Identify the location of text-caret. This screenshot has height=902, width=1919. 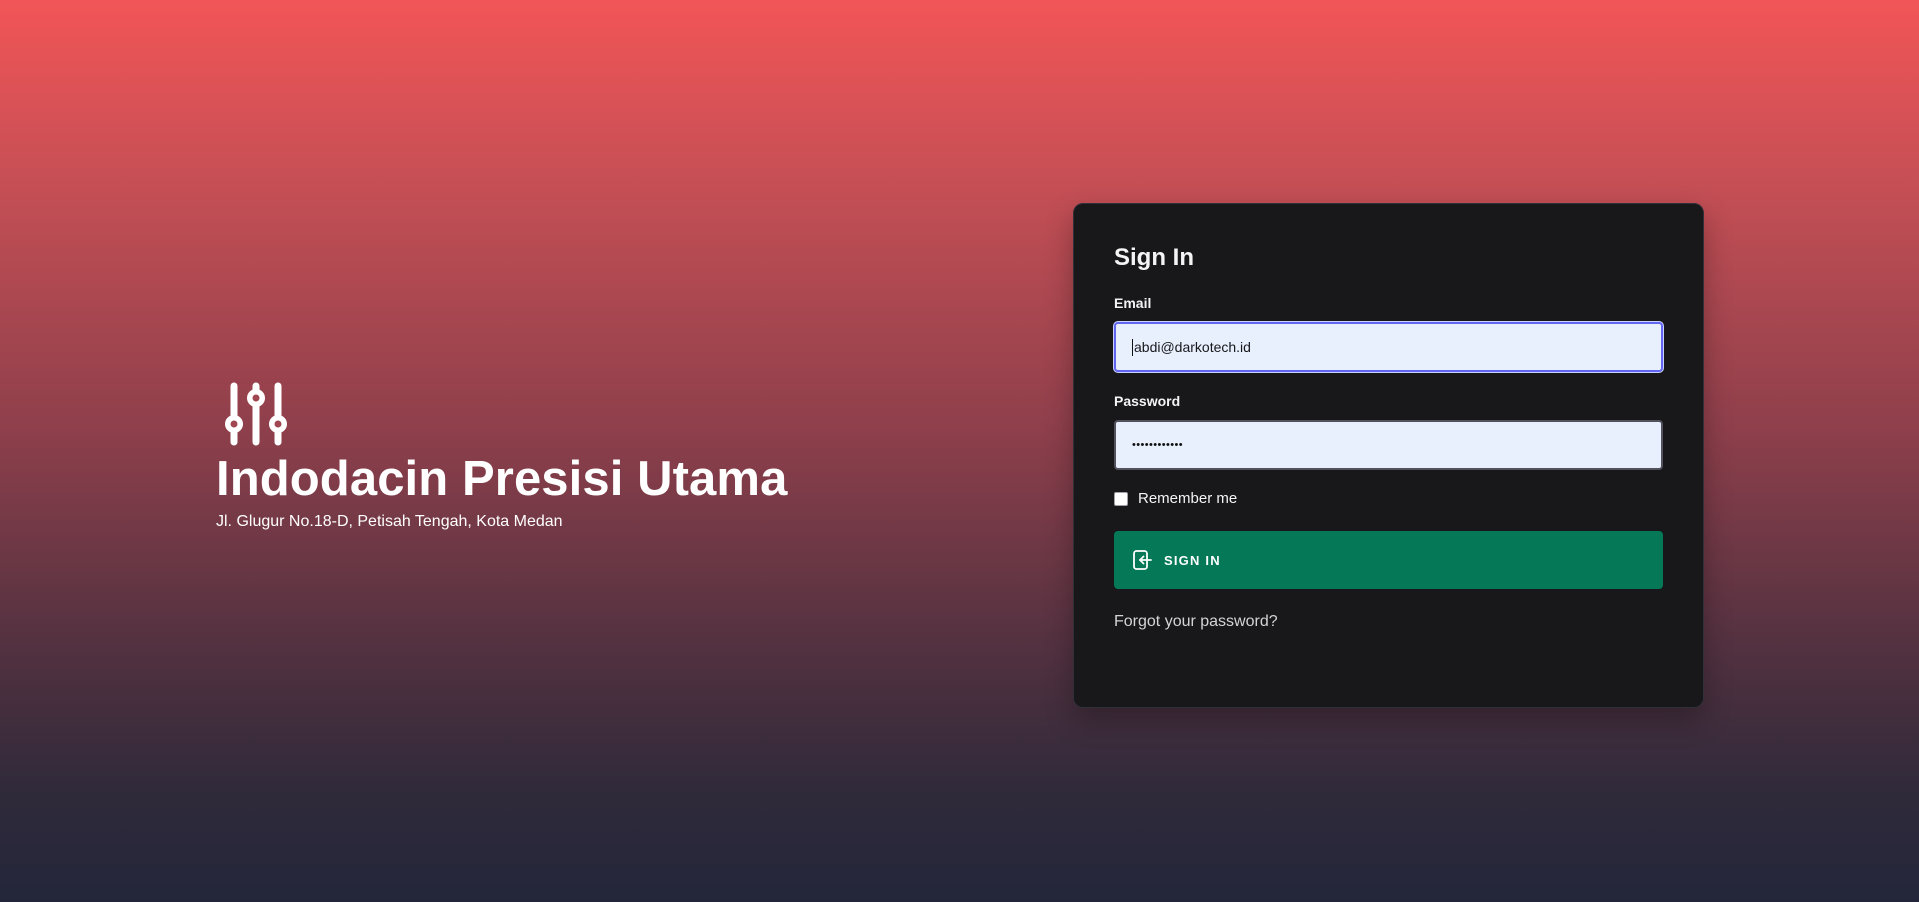
(1132, 347).